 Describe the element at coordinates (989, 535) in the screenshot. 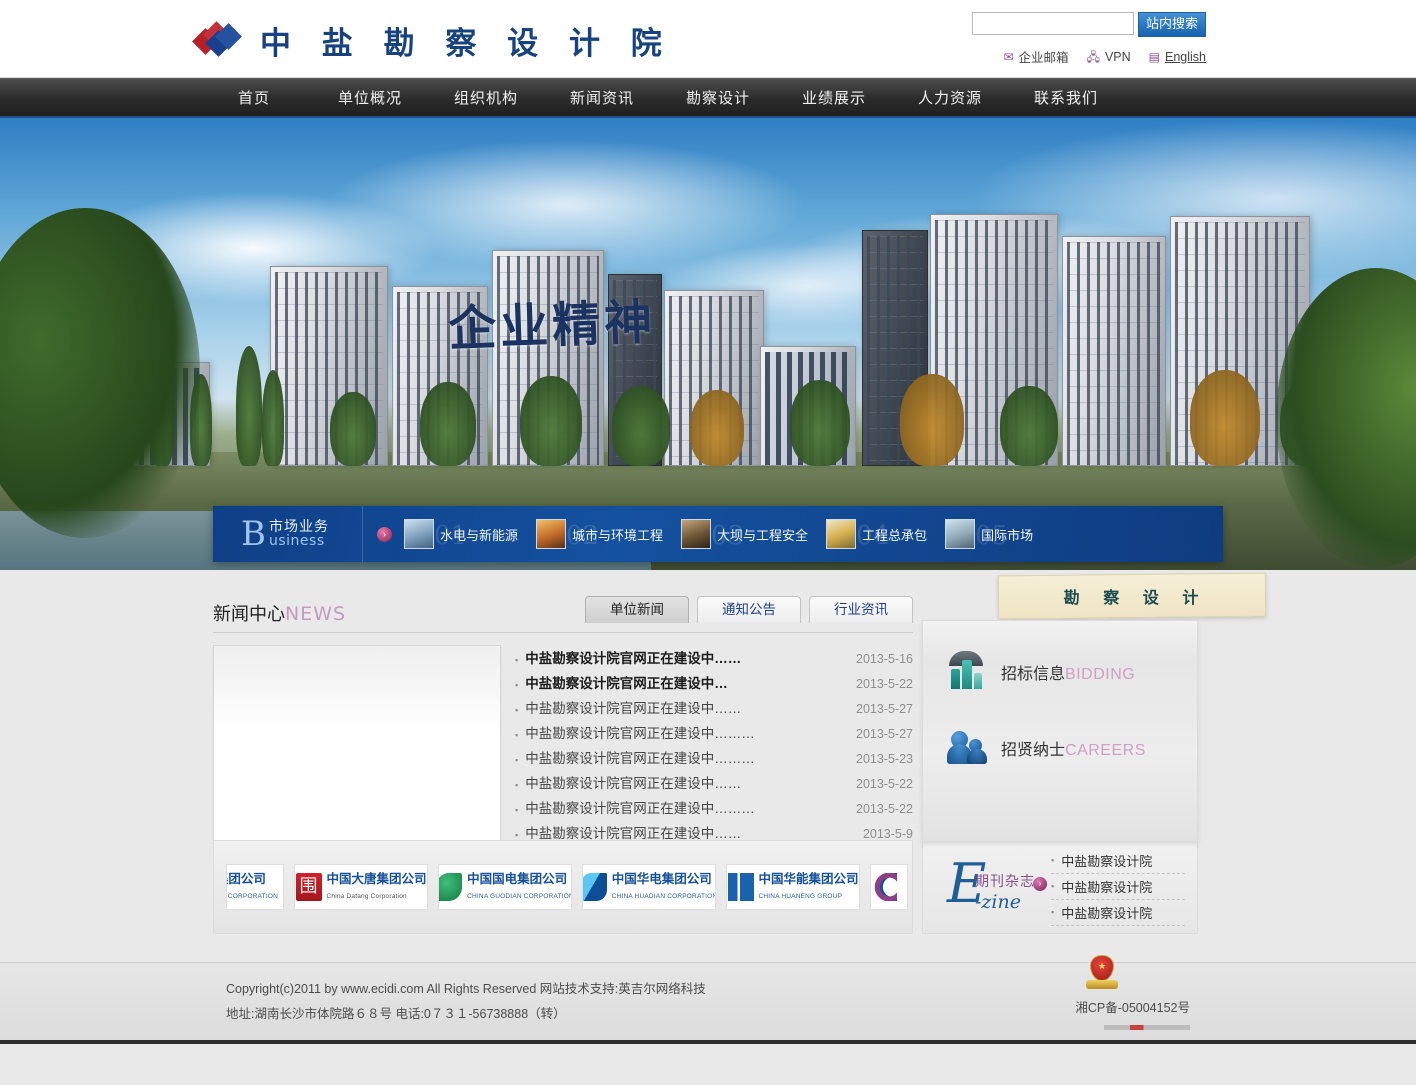

I see `business-item-international: 05 国际市场` at that location.